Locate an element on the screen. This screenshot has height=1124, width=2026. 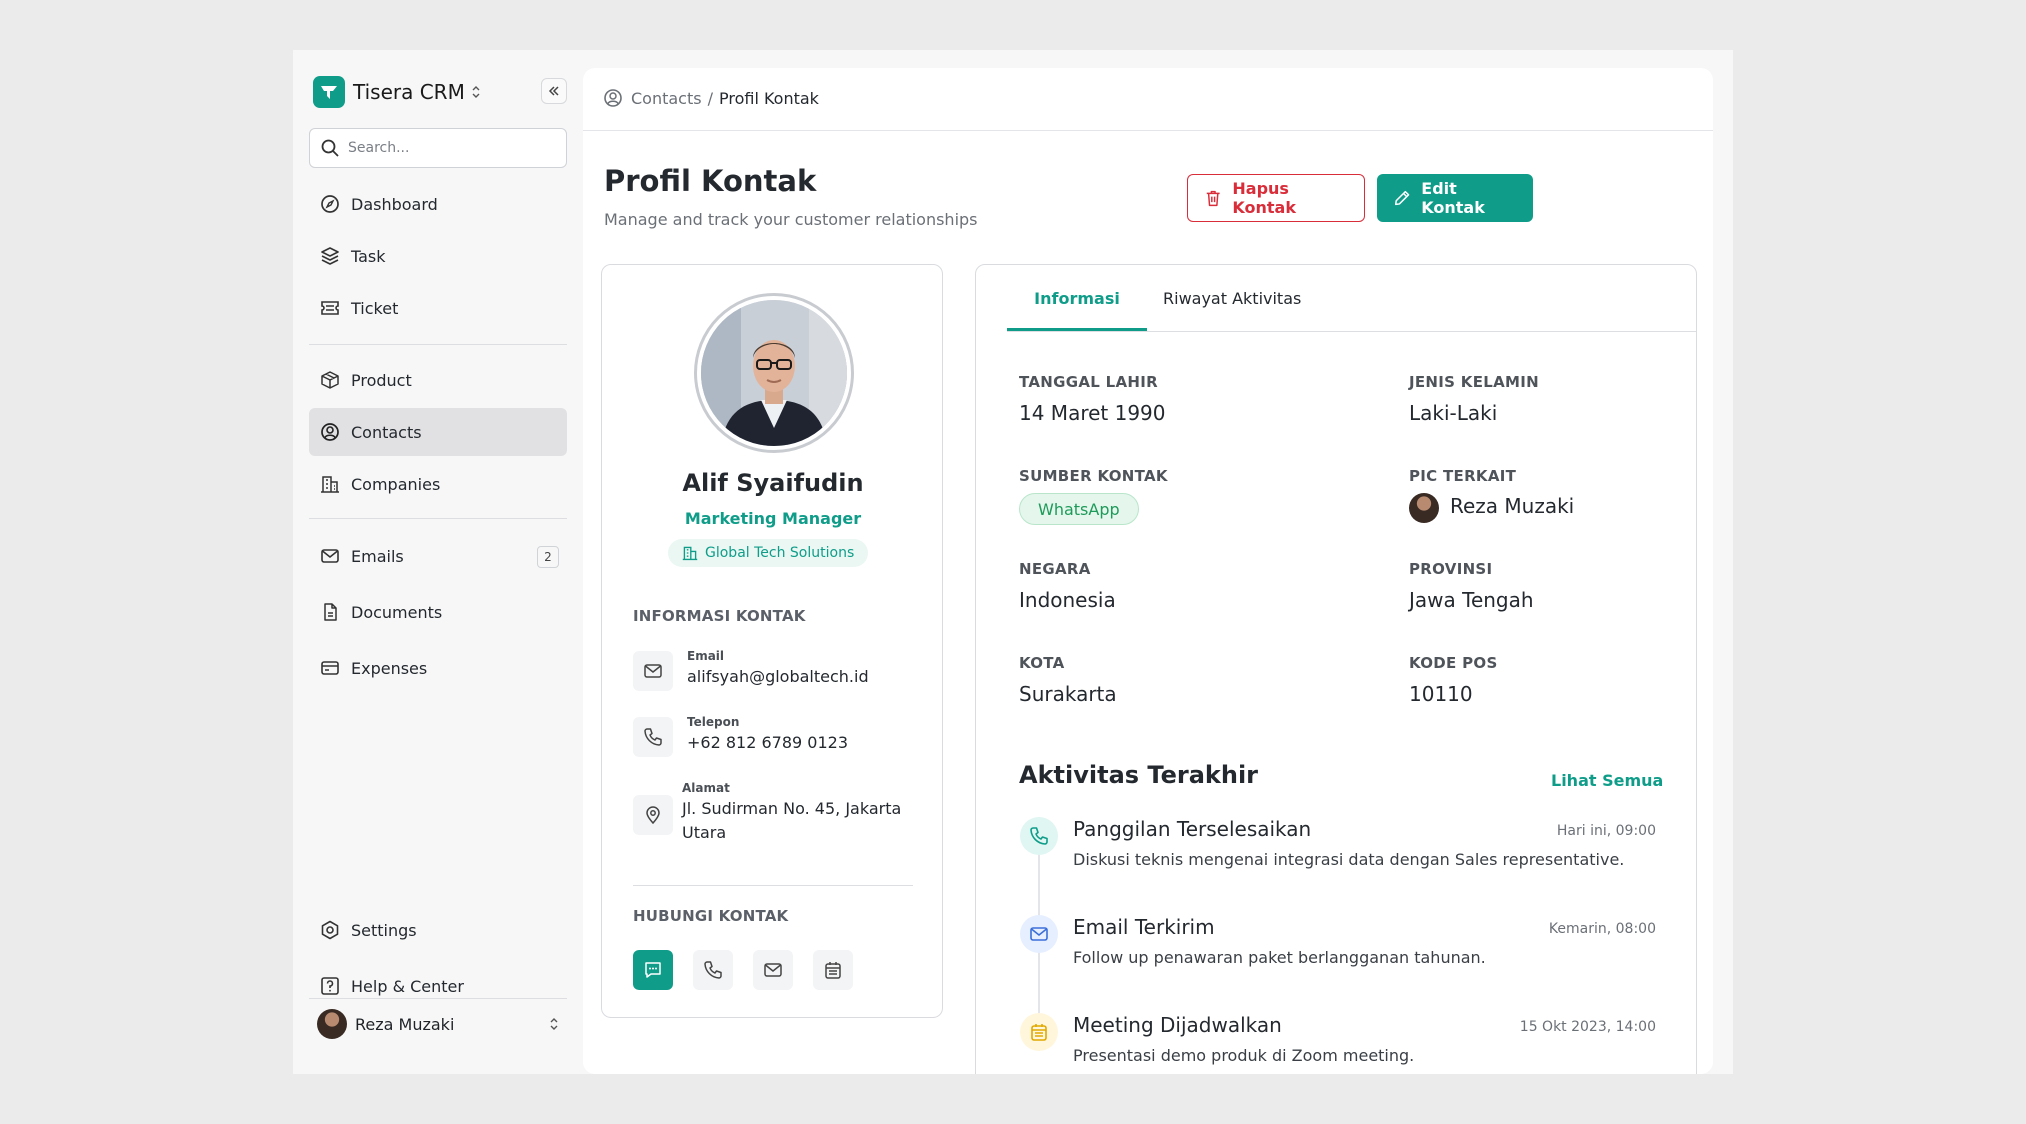
send-email-button is located at coordinates (773, 970).